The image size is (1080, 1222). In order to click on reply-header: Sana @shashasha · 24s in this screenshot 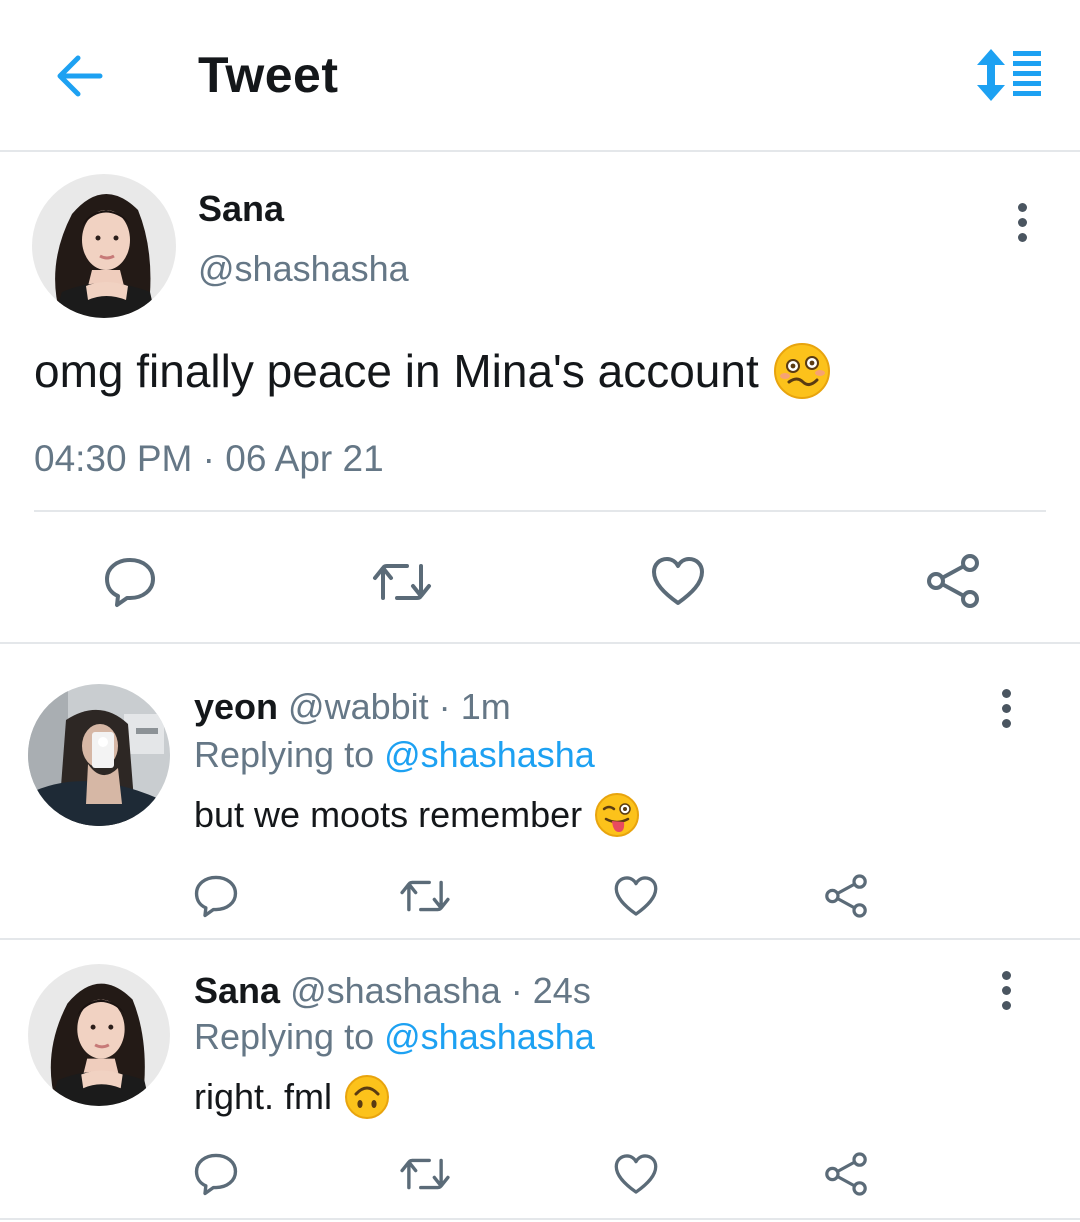, I will do `click(392, 991)`.